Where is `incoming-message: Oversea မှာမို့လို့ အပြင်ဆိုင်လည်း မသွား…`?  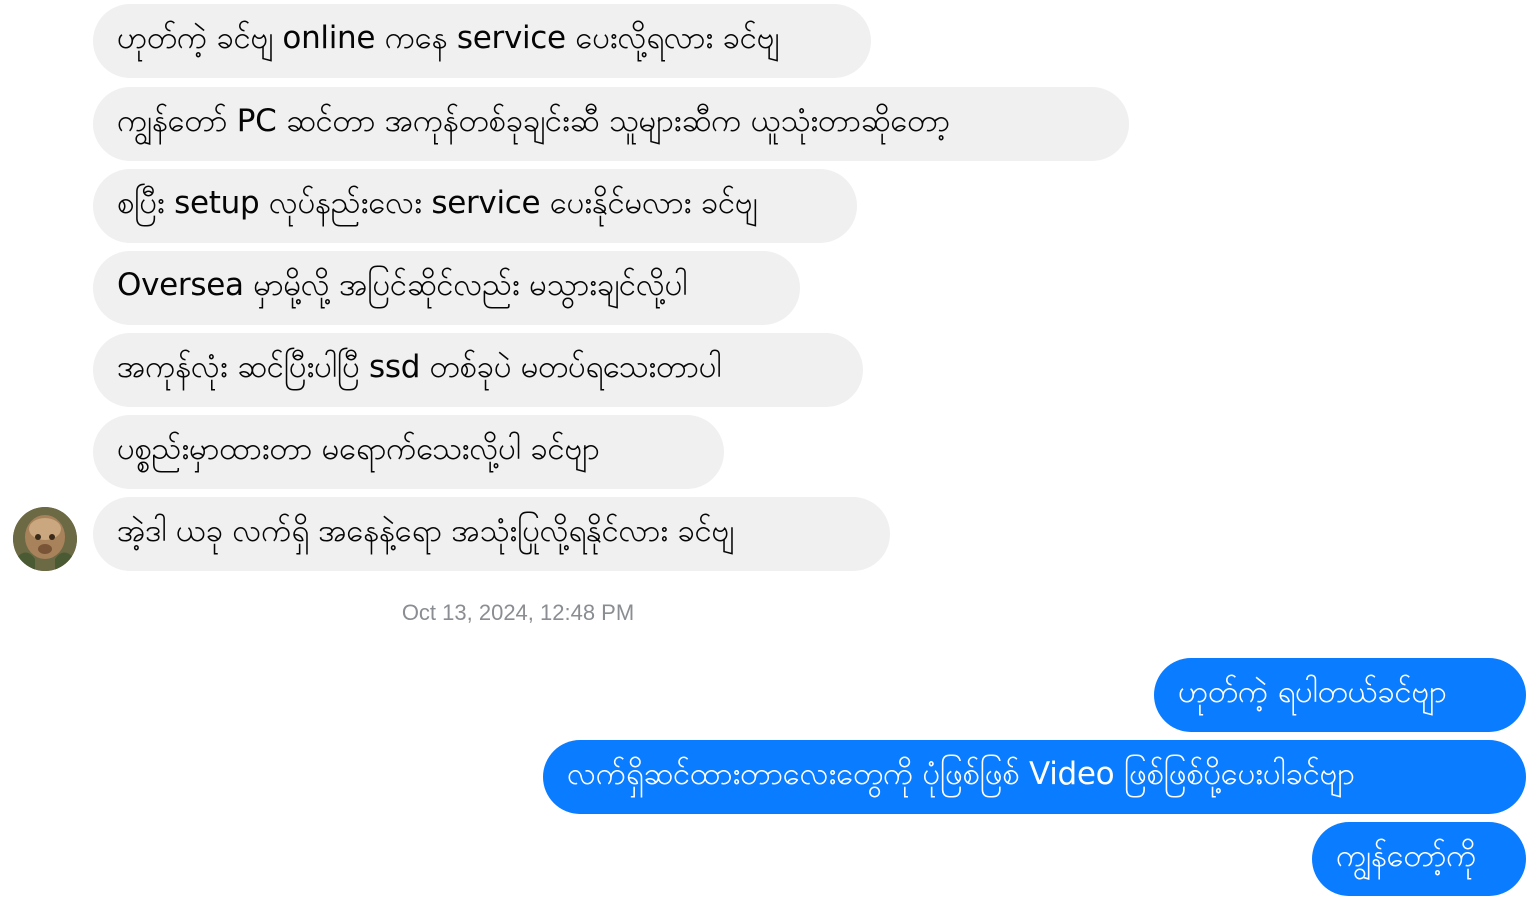
incoming-message: Oversea မှာမို့လို့ အပြင်ဆိုင်လည်း မသွား… is located at coordinates (446, 288).